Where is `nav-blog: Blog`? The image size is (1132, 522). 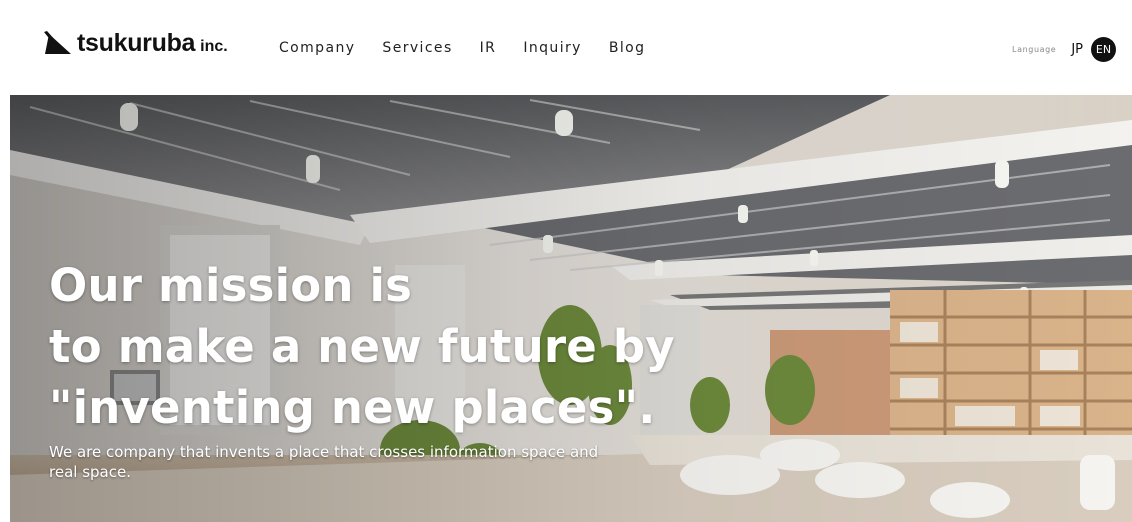
nav-blog: Blog is located at coordinates (627, 48).